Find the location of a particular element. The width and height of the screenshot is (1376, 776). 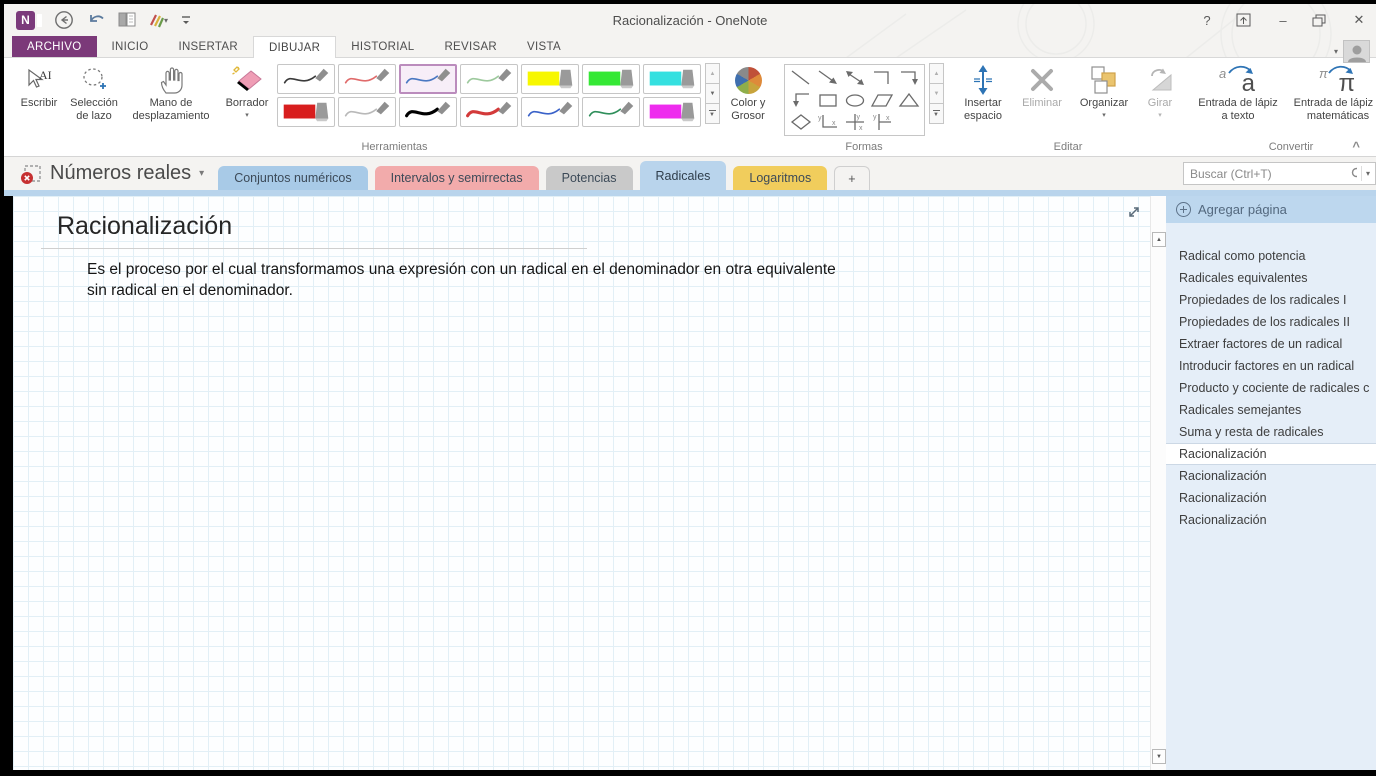

minimize-button: – is located at coordinates (1283, 20).